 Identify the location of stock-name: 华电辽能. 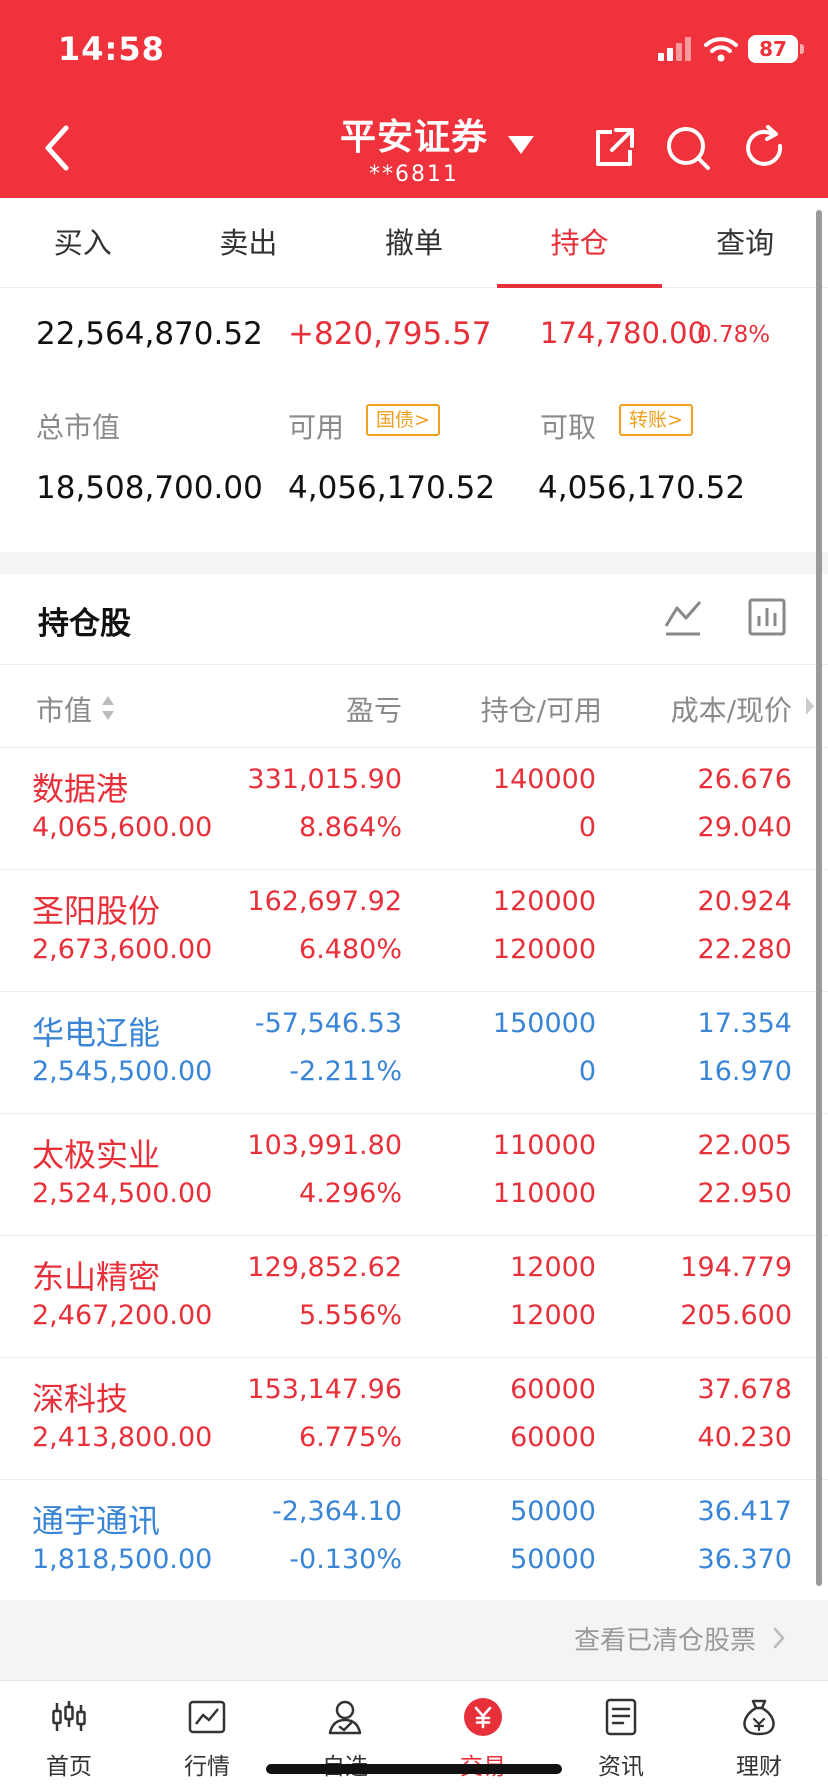
(96, 1033).